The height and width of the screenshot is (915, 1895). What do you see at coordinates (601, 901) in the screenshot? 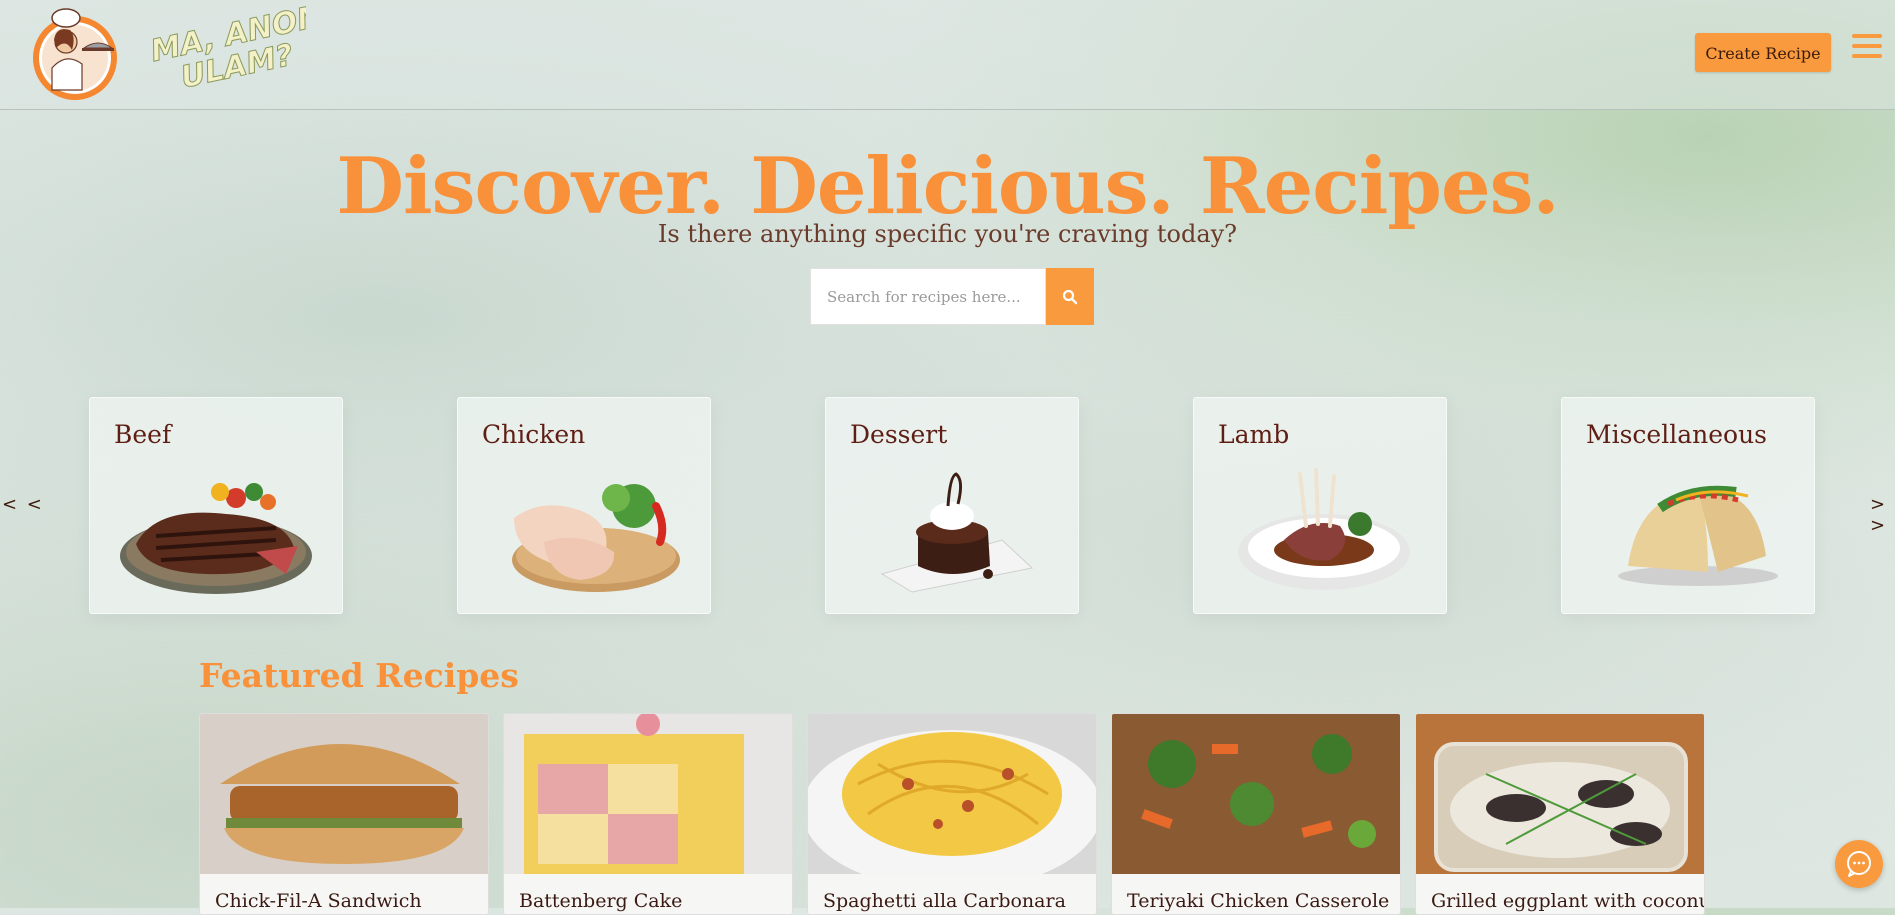
I see `recipe-name: Battenberg Cake` at bounding box center [601, 901].